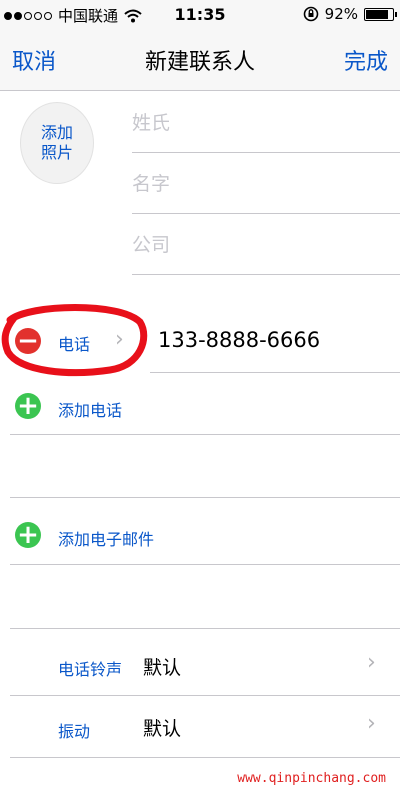 The height and width of the screenshot is (800, 400). I want to click on ringtone-value: 默认, so click(162, 666).